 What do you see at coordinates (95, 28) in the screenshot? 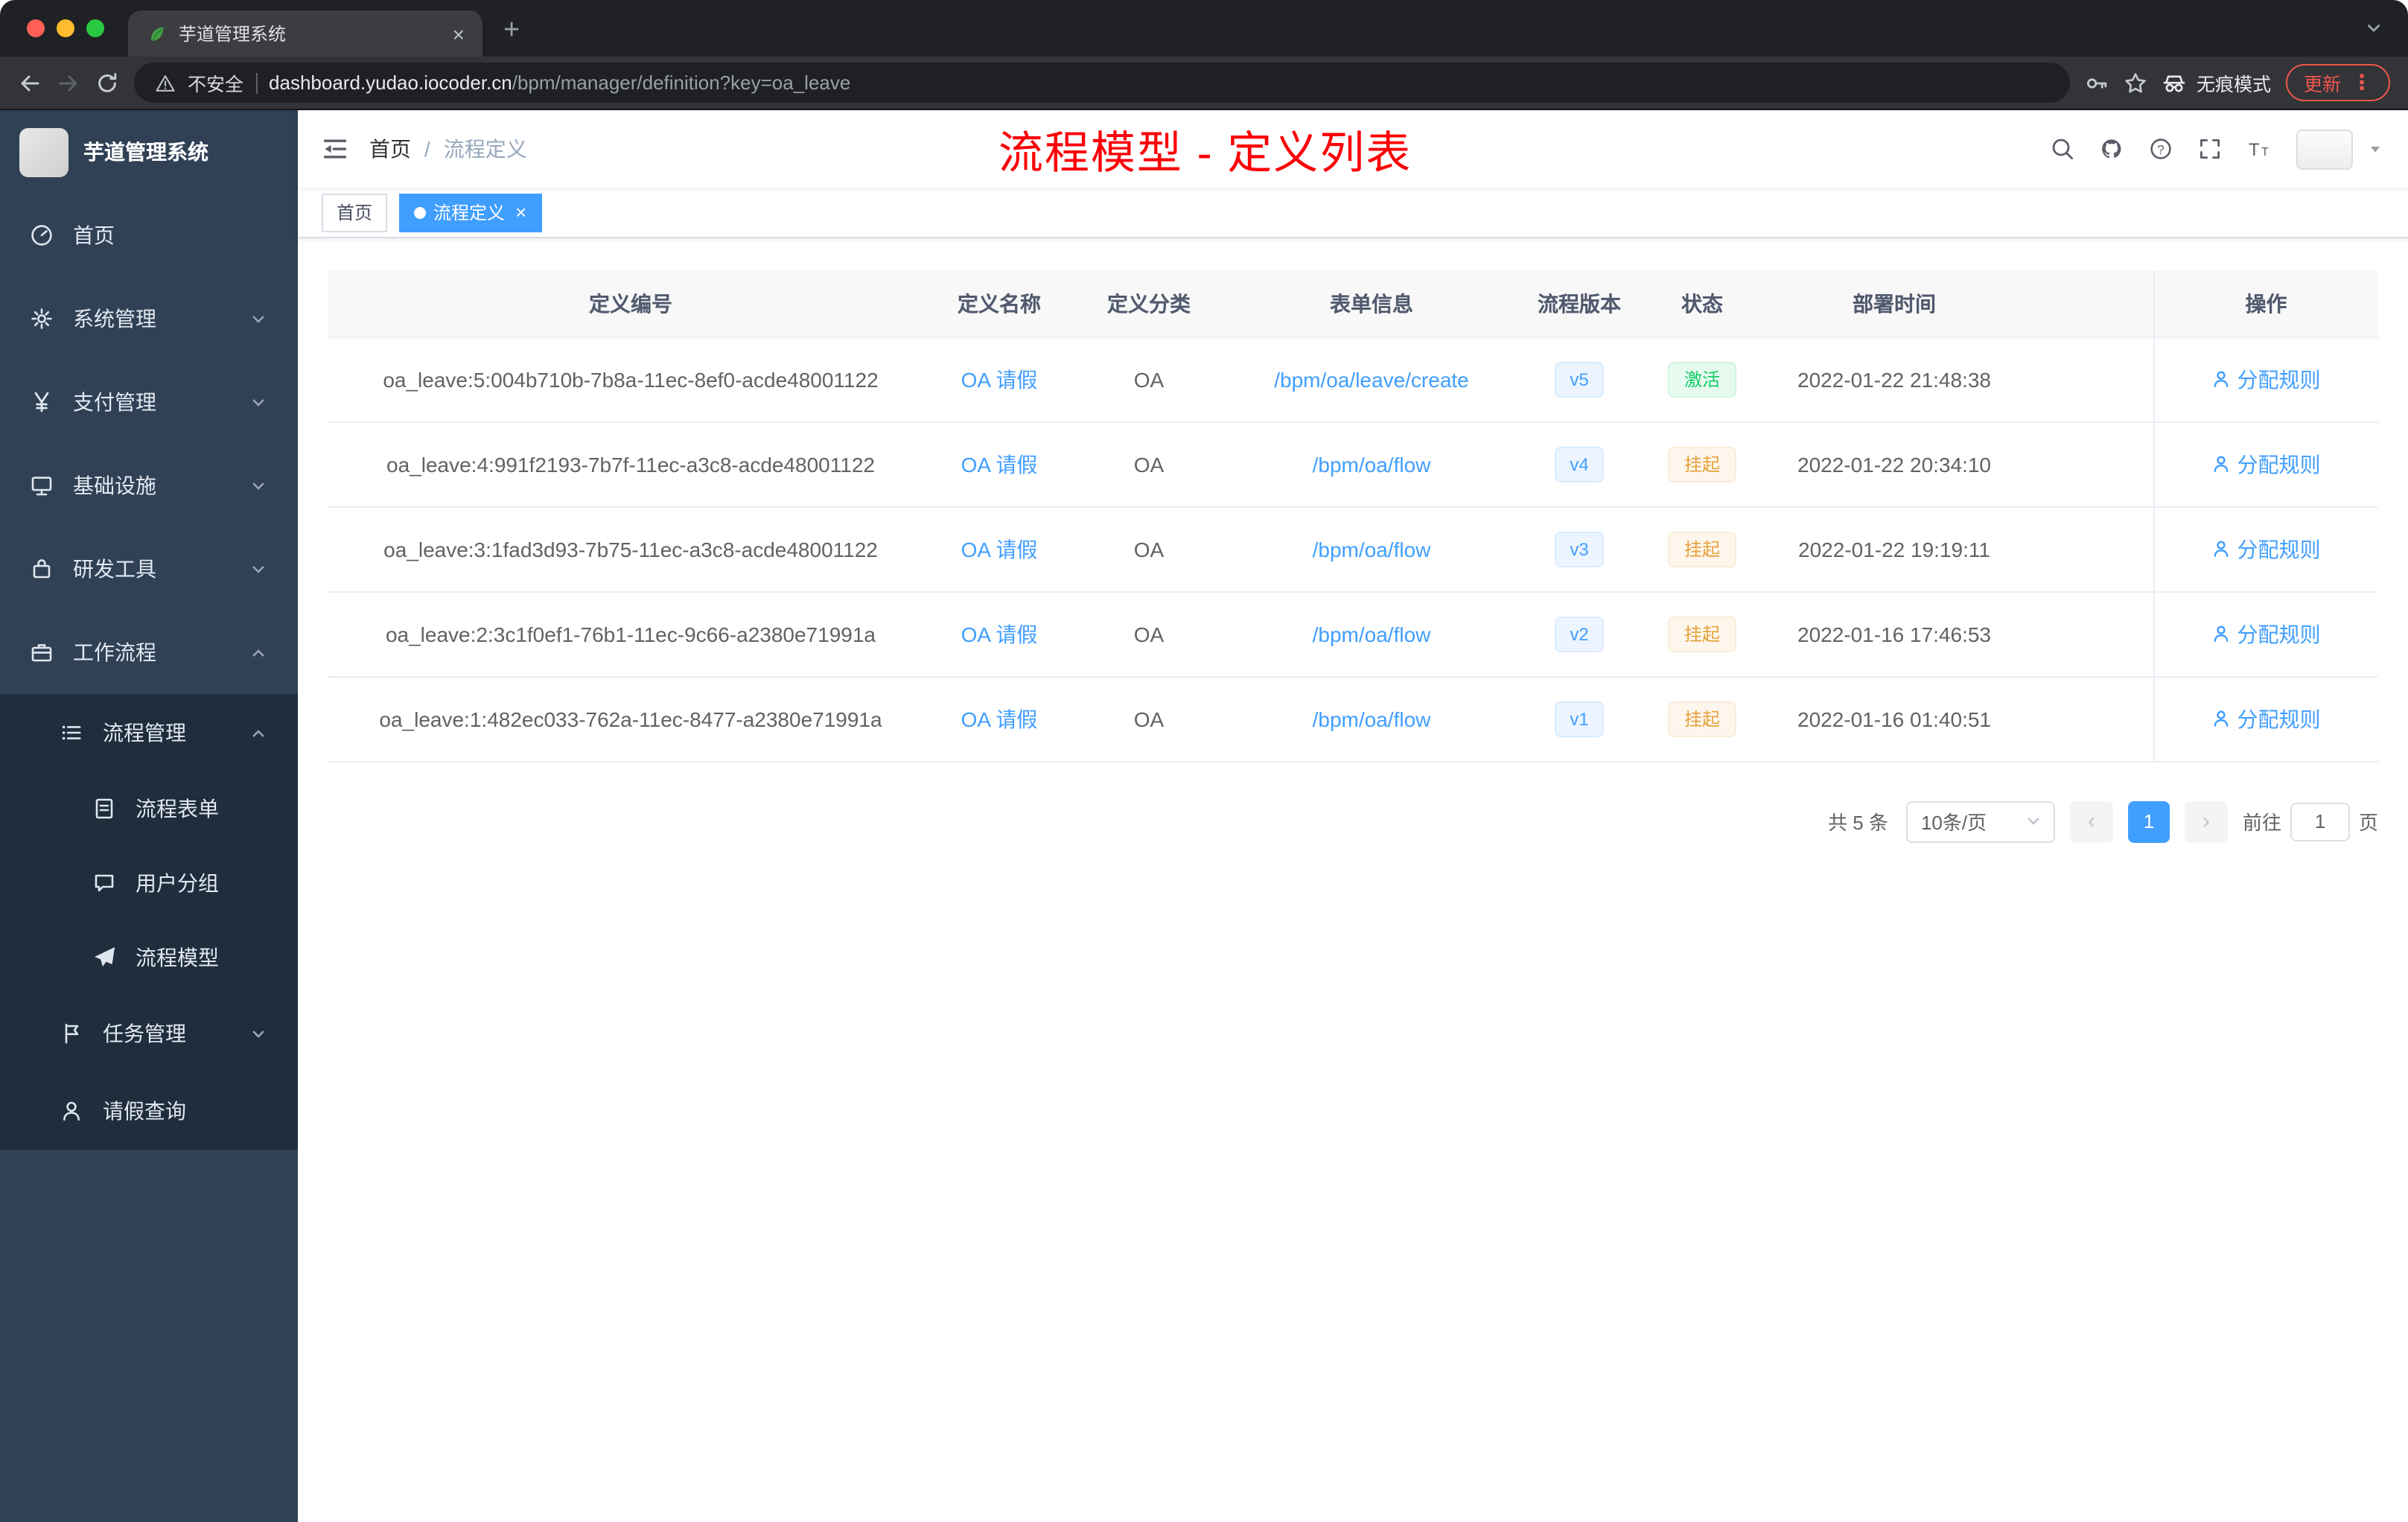
I see `window-zoom-button` at bounding box center [95, 28].